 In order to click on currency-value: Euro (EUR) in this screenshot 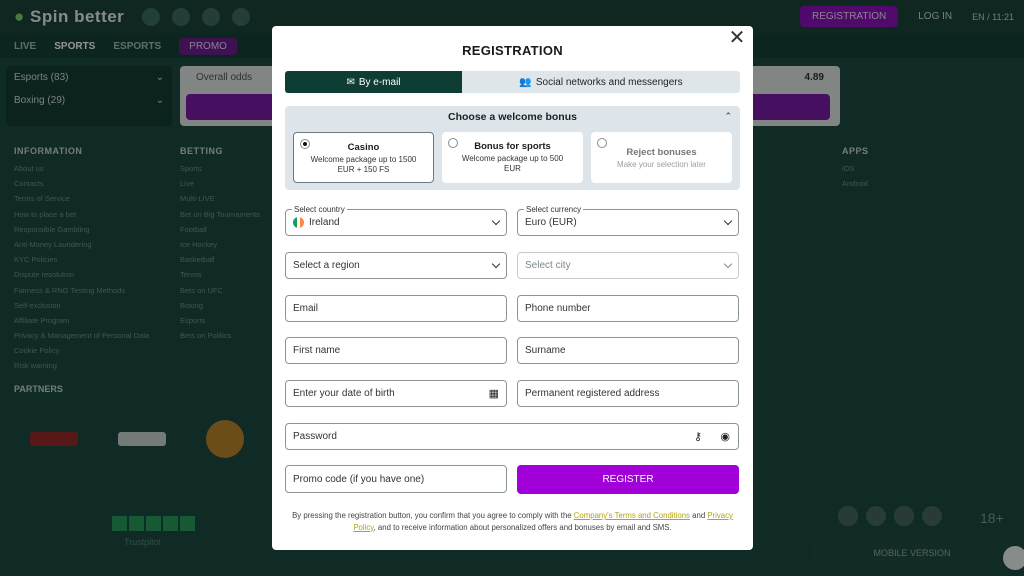, I will do `click(551, 222)`.